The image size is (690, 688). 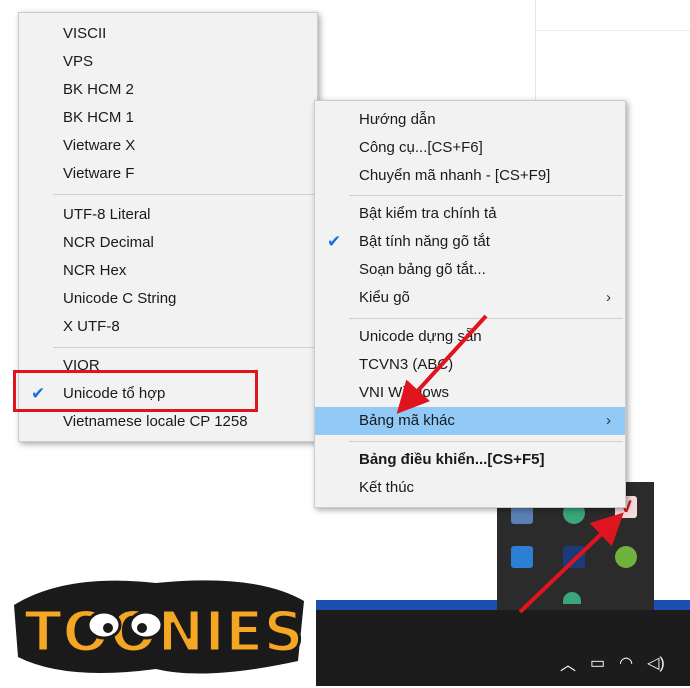 What do you see at coordinates (164, 632) in the screenshot?
I see `logo-text: TOONIES` at bounding box center [164, 632].